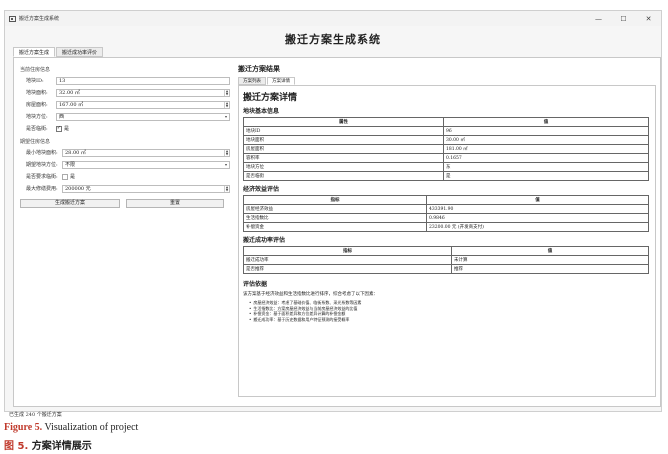 The width and height of the screenshot is (668, 454). I want to click on max-cost-value: 200000 元, so click(78, 188).